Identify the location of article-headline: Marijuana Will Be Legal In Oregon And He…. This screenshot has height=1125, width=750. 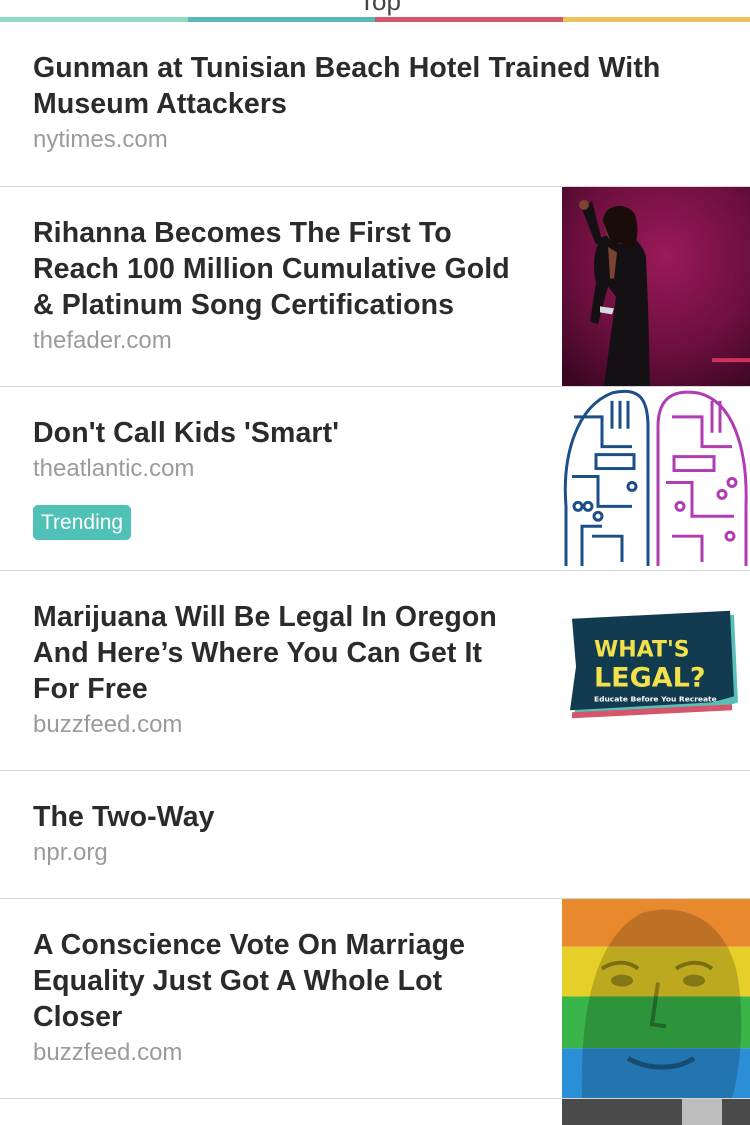
(283, 653).